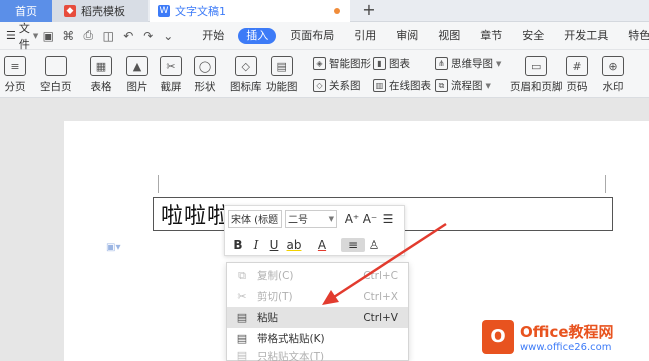  What do you see at coordinates (330, 297) in the screenshot?
I see `arrow-head` at bounding box center [330, 297].